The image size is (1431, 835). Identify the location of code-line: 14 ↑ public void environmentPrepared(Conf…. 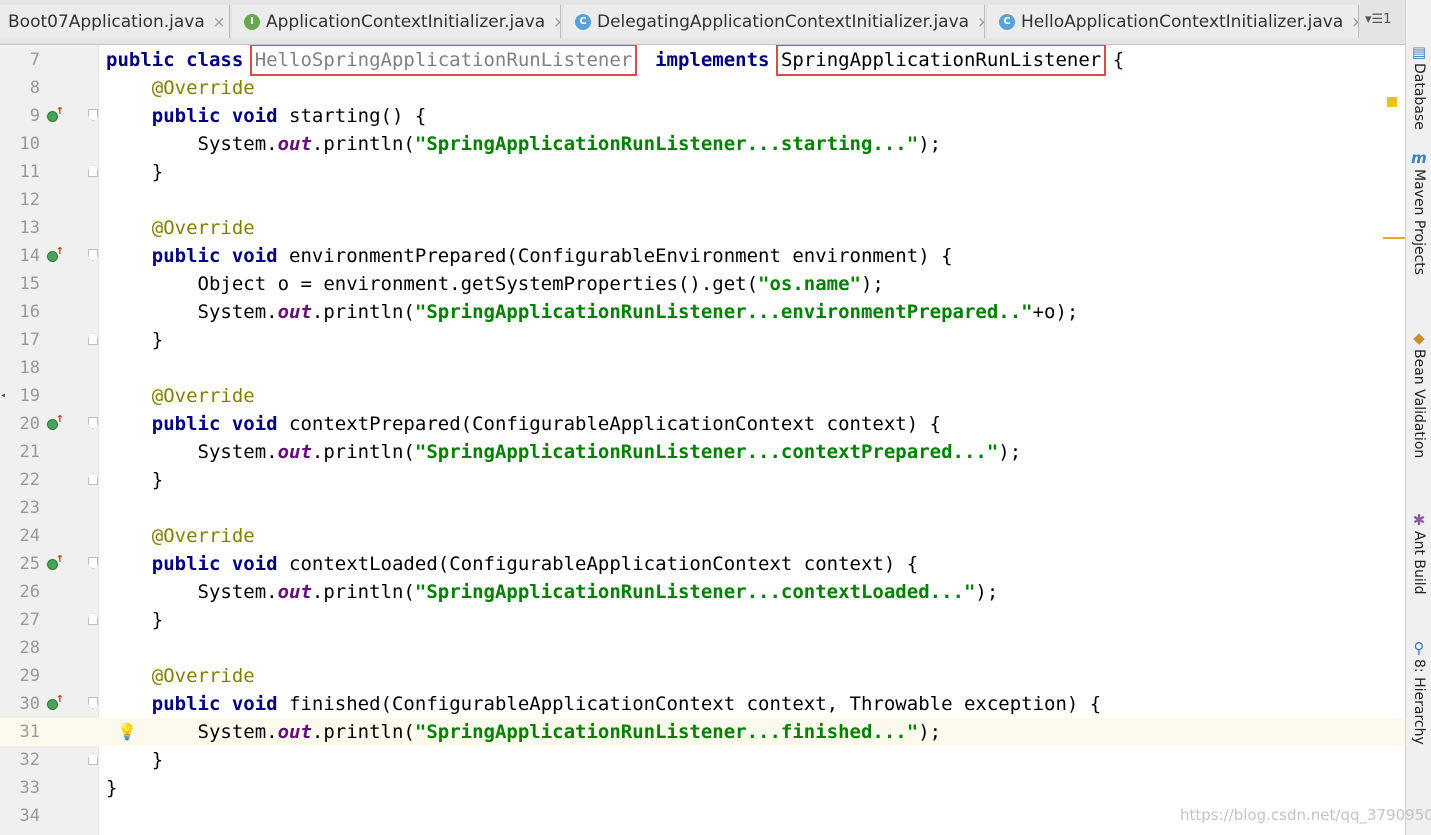
(702, 256).